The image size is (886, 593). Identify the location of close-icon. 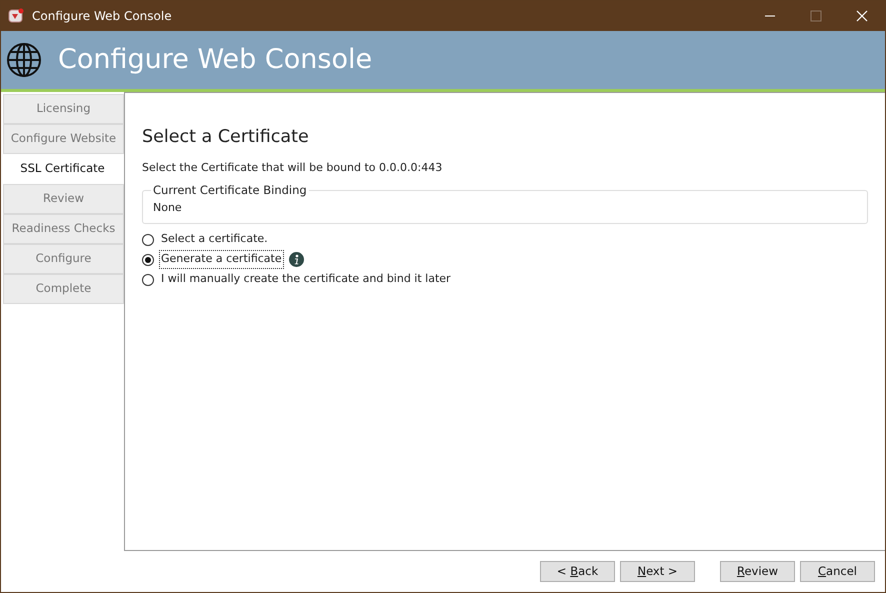
(862, 16).